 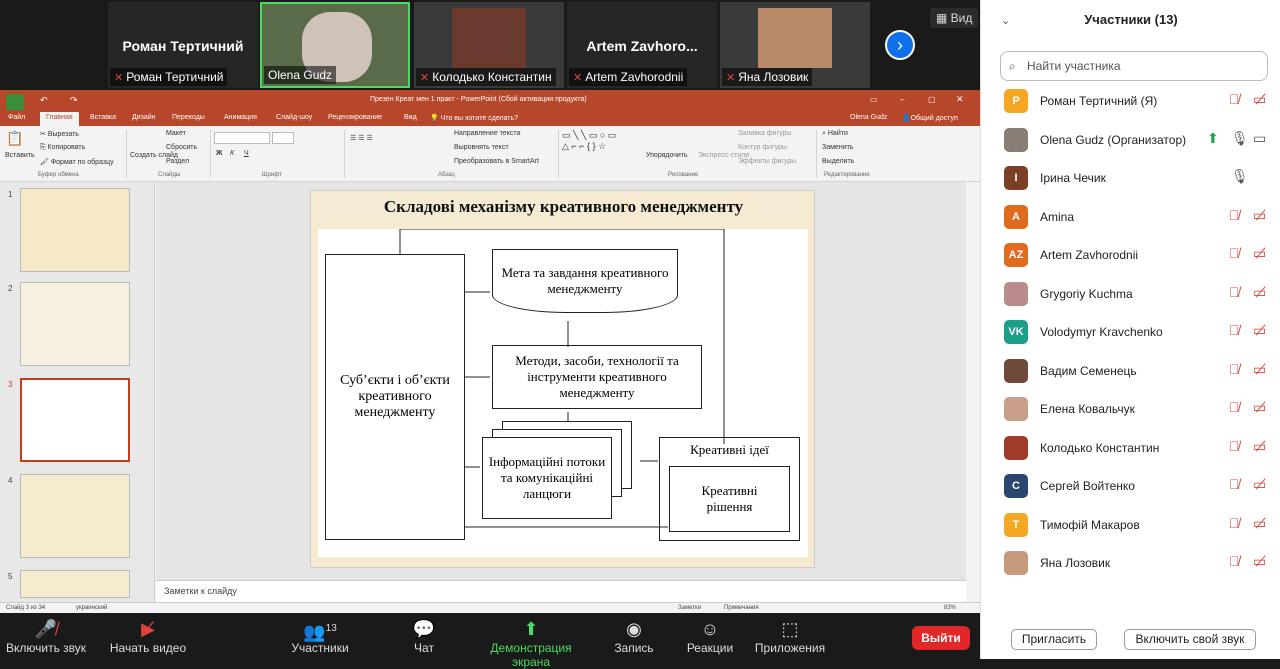 I want to click on reset-button: Сбросить, so click(x=181, y=147).